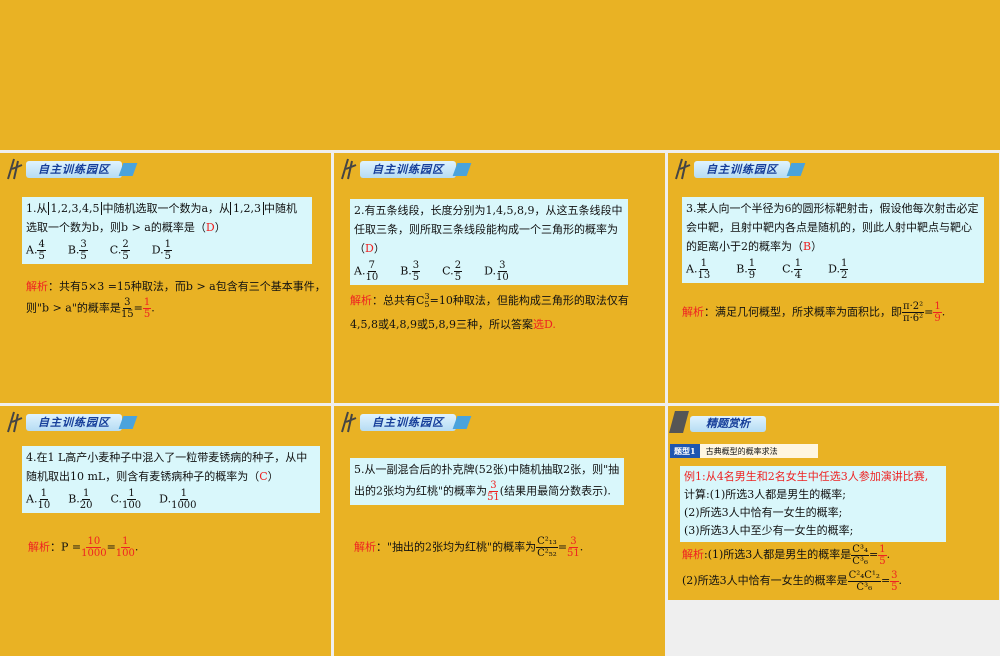 The width and height of the screenshot is (1000, 656). Describe the element at coordinates (679, 422) in the screenshot. I see `book-icon` at that location.